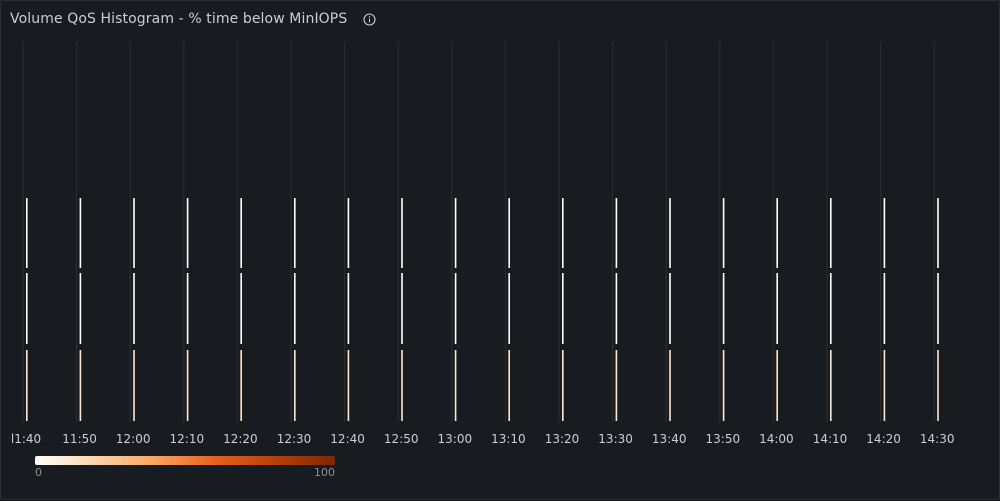 This screenshot has height=501, width=1000. Describe the element at coordinates (883, 439) in the screenshot. I see `x-tick-label: 14:20` at that location.